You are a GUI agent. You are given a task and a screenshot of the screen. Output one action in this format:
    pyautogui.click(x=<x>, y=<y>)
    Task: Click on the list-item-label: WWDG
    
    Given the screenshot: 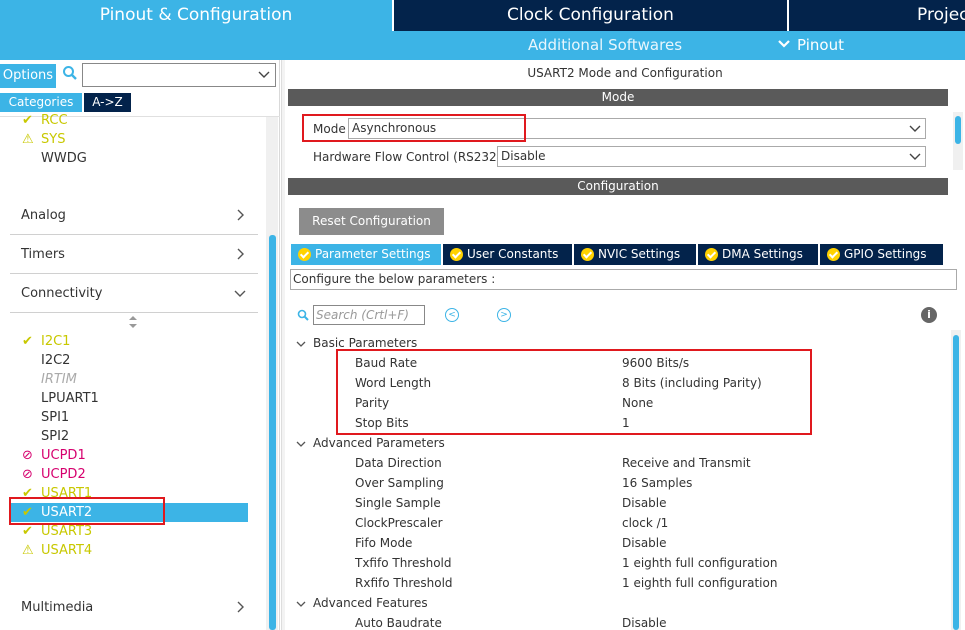 What is the action you would take?
    pyautogui.click(x=64, y=158)
    